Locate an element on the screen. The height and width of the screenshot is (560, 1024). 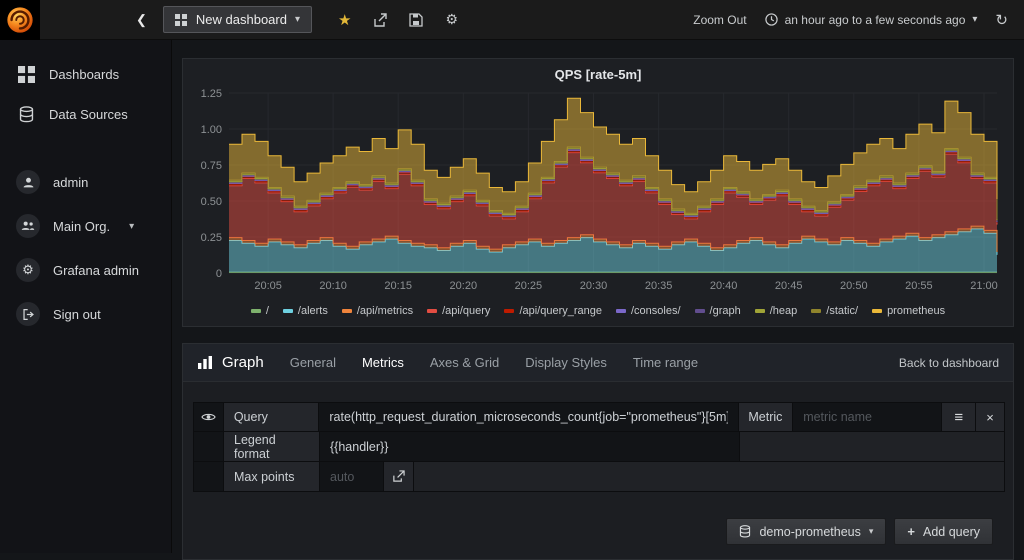
legend-item: /graph is located at coordinates (717, 311).